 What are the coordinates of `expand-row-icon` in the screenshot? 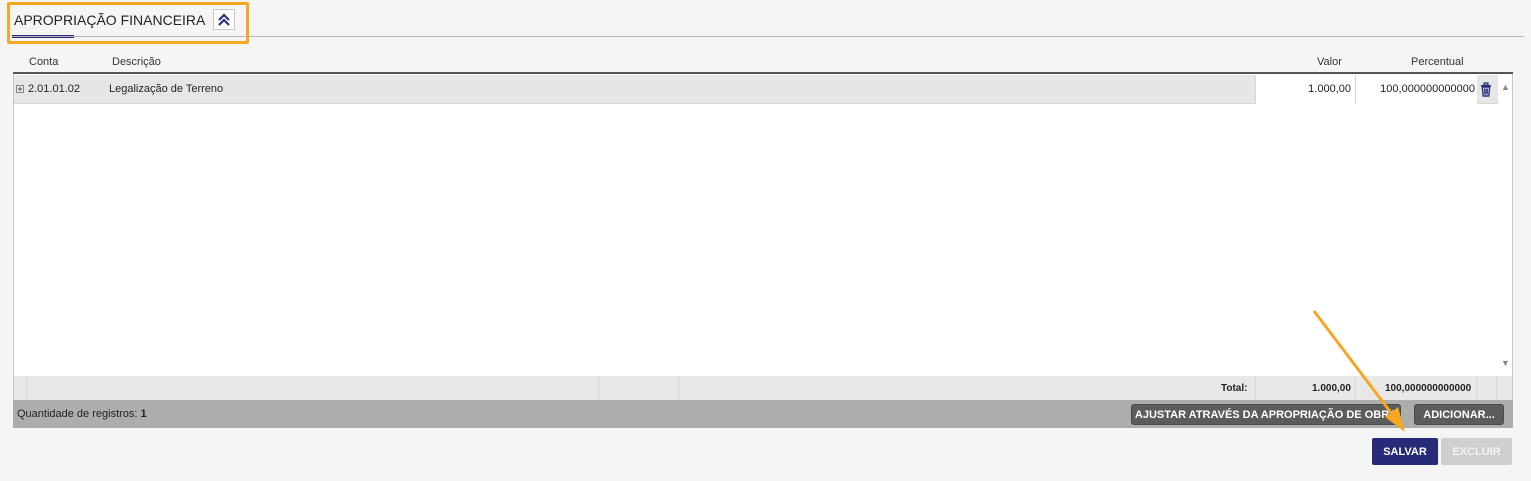 It's located at (20, 89).